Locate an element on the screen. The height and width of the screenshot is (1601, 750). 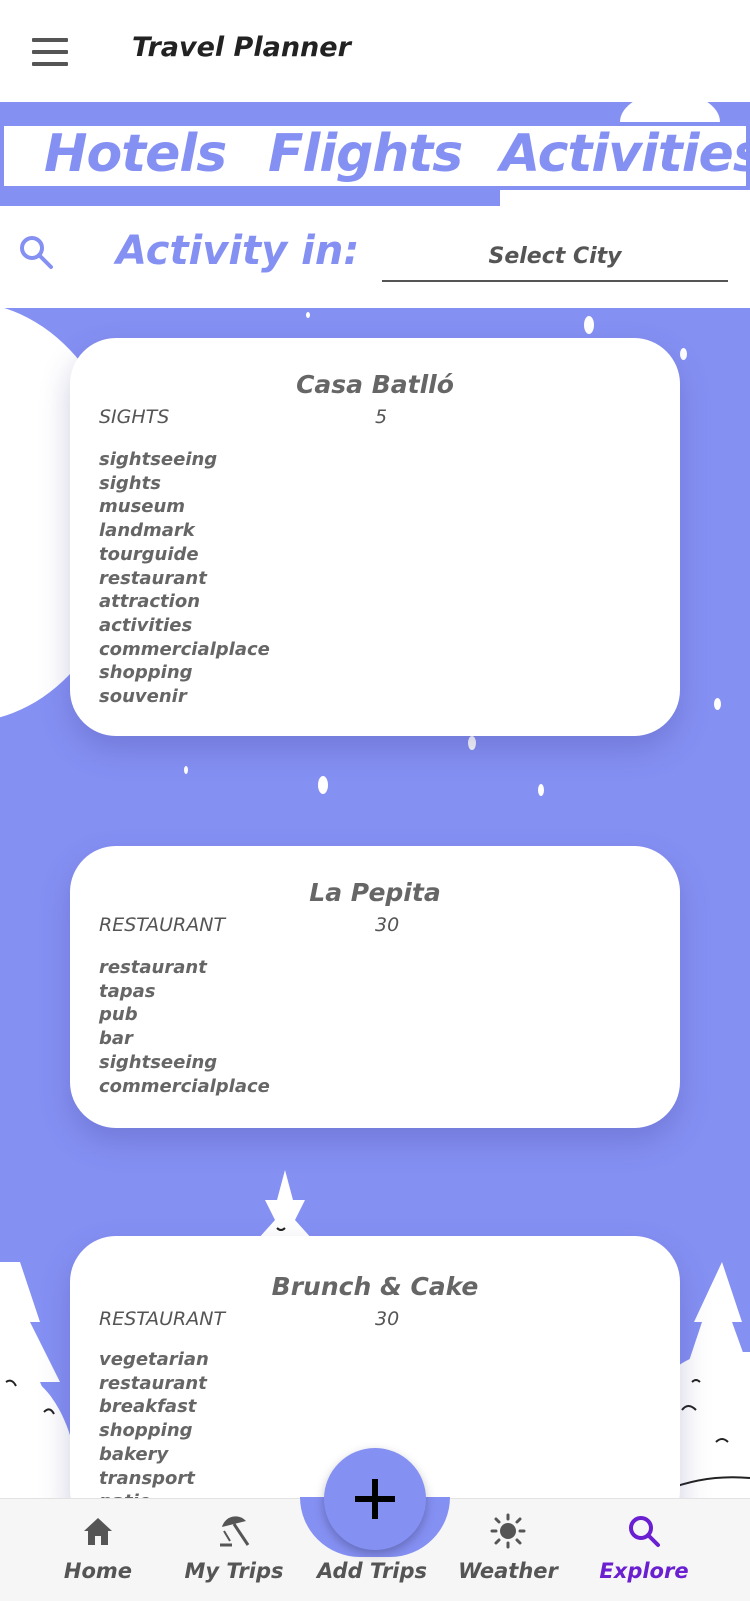
app-bar: Travel Planner is located at coordinates (375, 51).